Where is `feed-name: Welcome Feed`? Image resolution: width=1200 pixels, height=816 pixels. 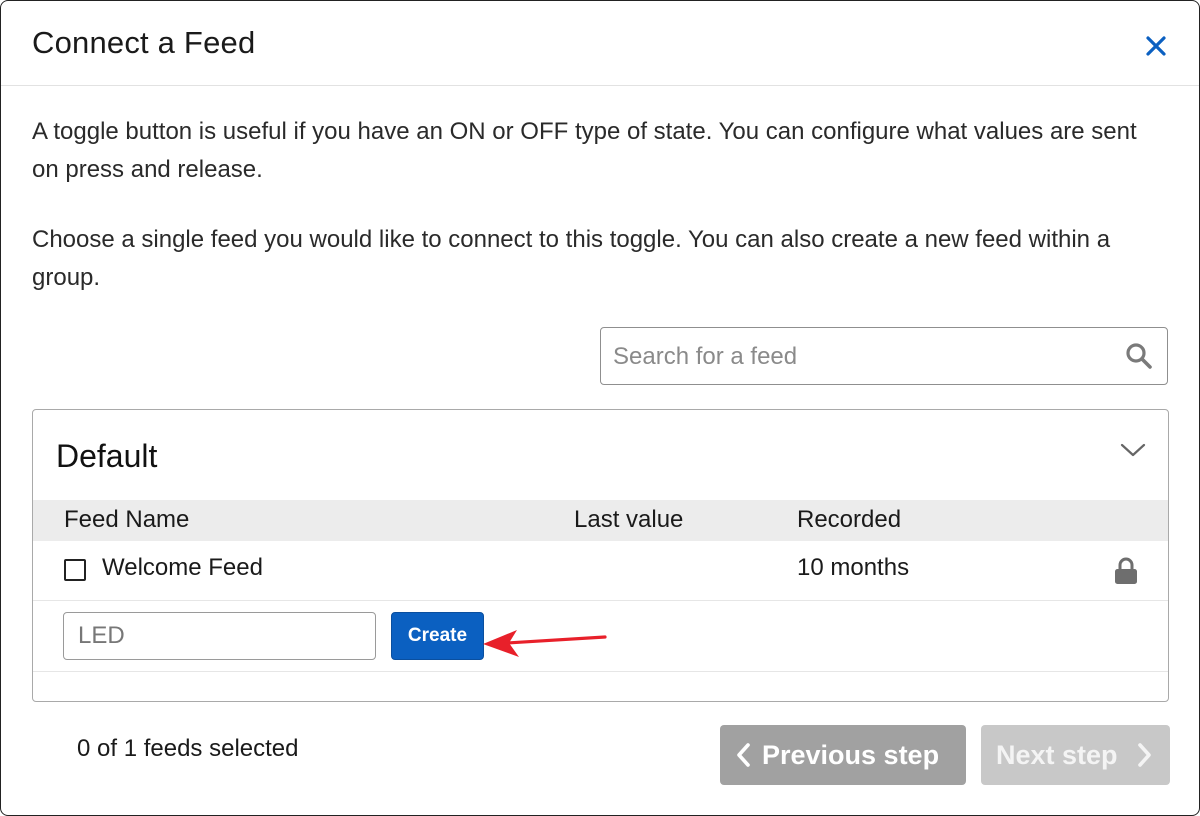
feed-name: Welcome Feed is located at coordinates (182, 567).